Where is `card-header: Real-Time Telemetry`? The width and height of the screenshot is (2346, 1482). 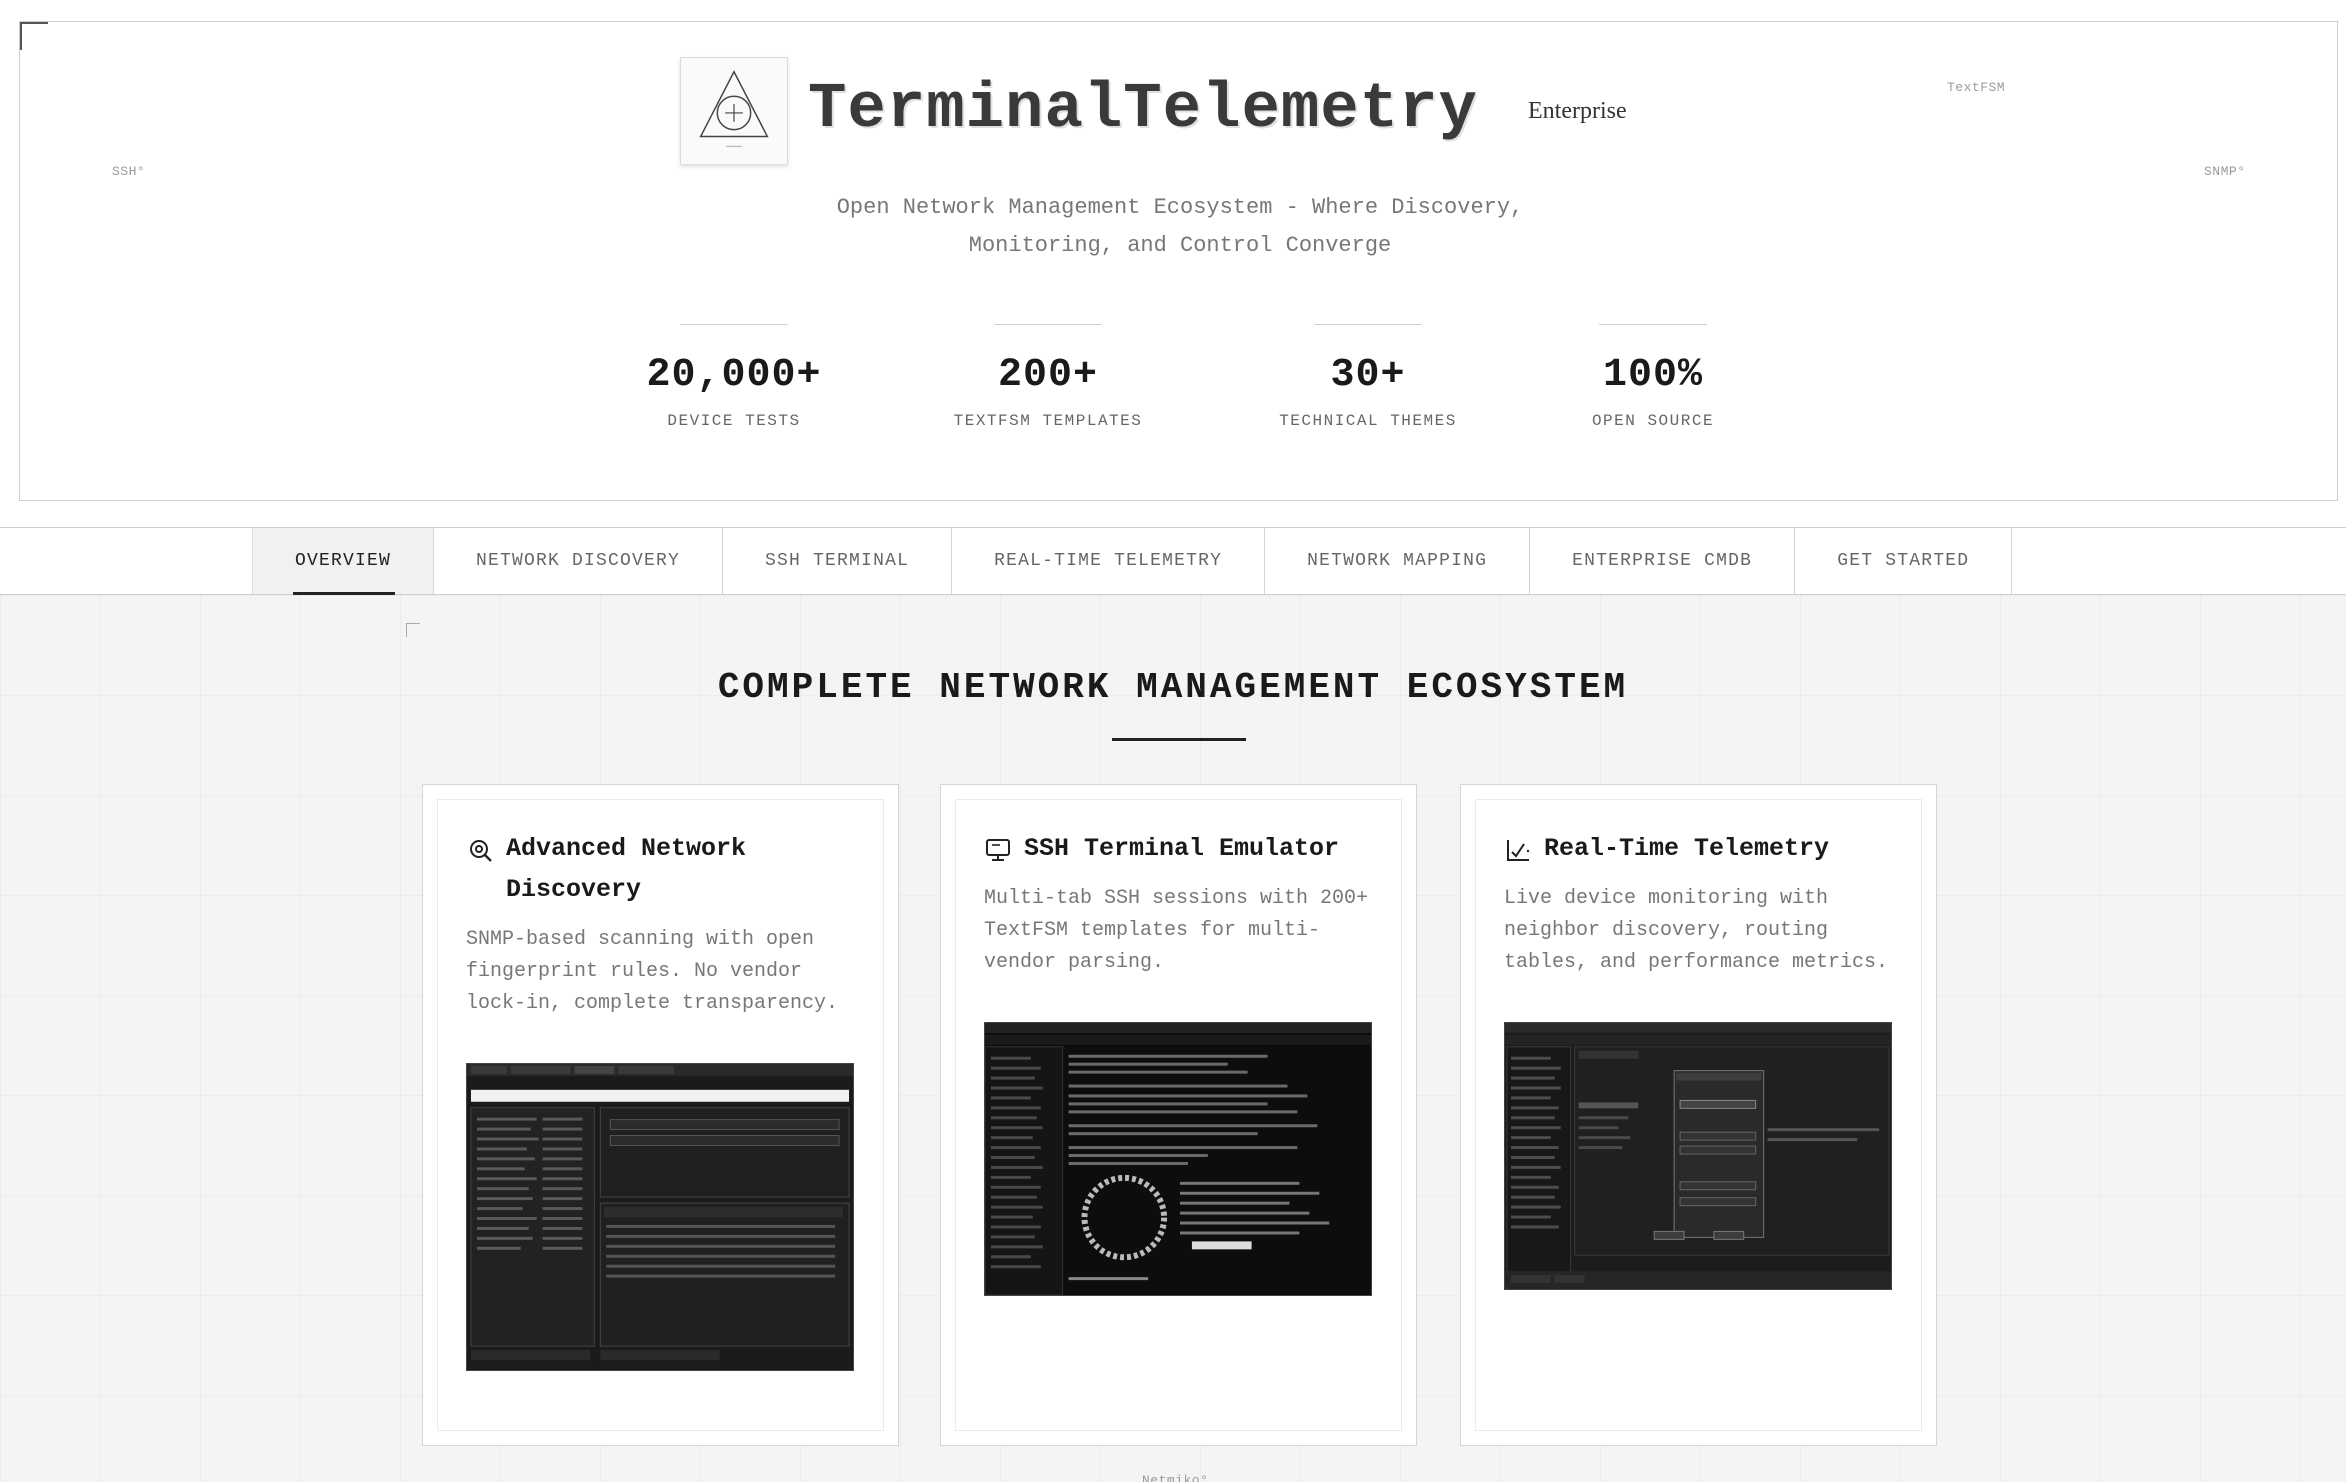 card-header: Real-Time Telemetry is located at coordinates (1698, 848).